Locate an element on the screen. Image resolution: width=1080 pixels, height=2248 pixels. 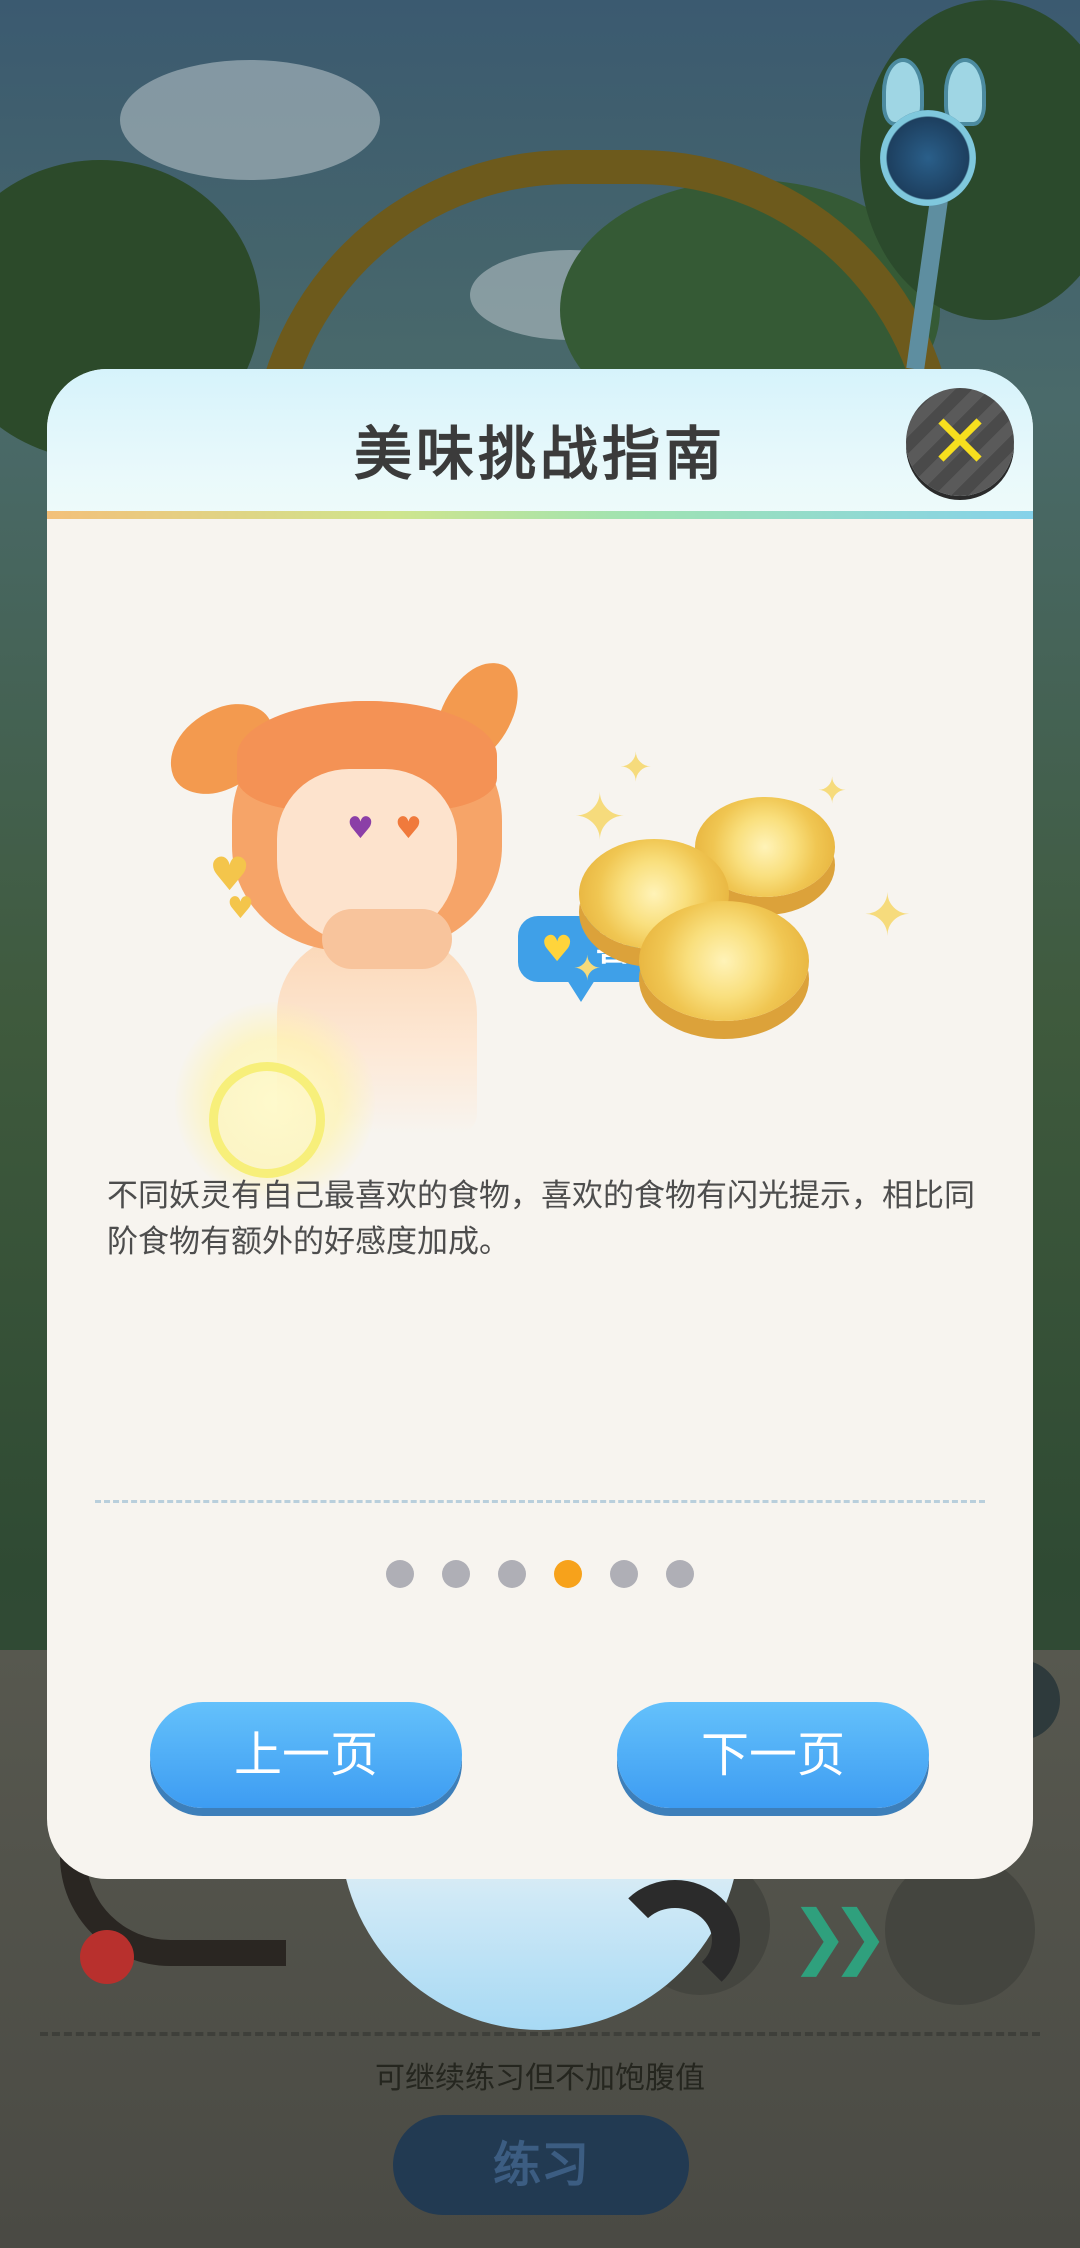
close-icon: ✕ is located at coordinates (959, 442).